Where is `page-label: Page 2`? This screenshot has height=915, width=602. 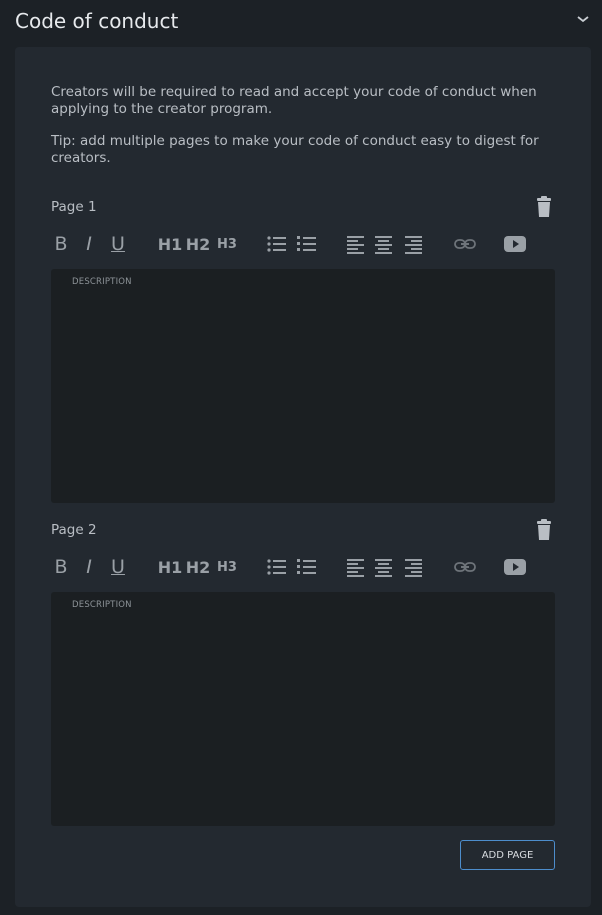 page-label: Page 2 is located at coordinates (74, 530).